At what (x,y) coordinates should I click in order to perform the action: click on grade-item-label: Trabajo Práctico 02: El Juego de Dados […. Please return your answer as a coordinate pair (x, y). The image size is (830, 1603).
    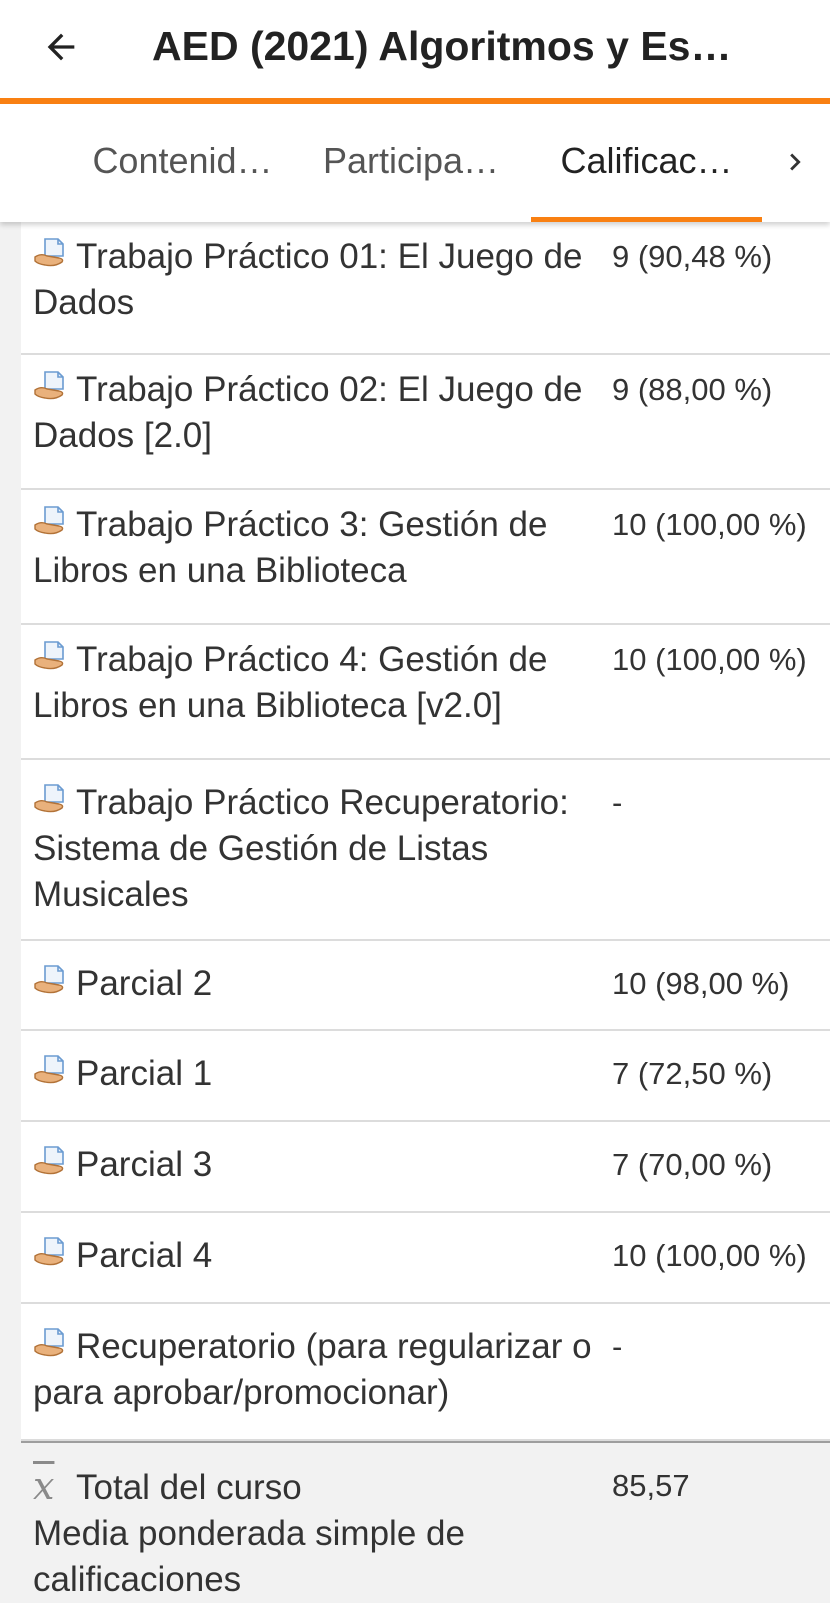
    Looking at the image, I should click on (308, 412).